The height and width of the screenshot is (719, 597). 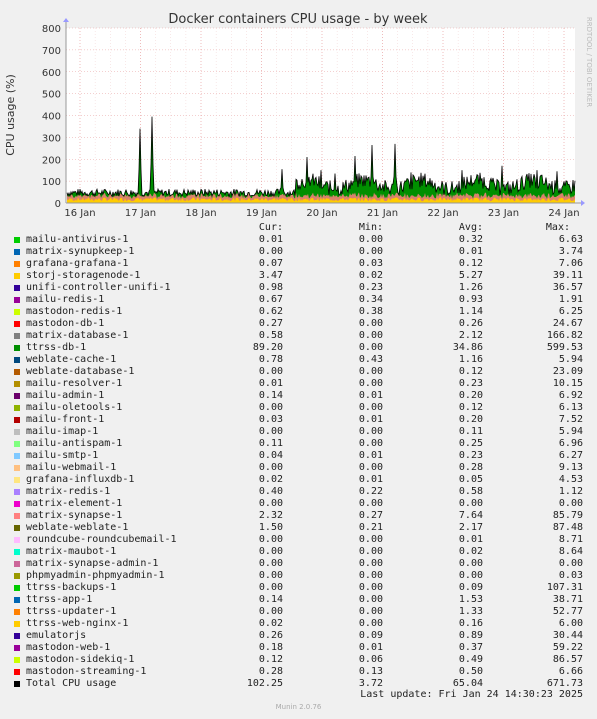 What do you see at coordinates (567, 323) in the screenshot?
I see `legend-value-max: 24.67` at bounding box center [567, 323].